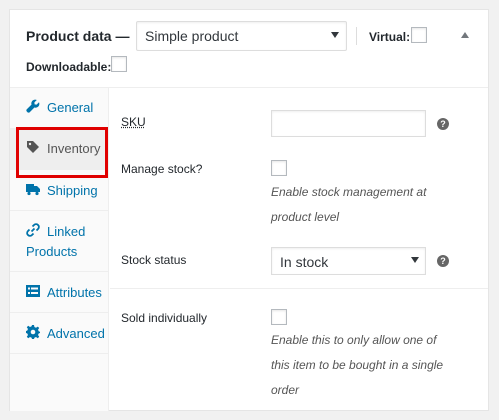 Image resolution: width=499 pixels, height=420 pixels. What do you see at coordinates (69, 67) in the screenshot?
I see `downloadable-label: Downloadable:` at bounding box center [69, 67].